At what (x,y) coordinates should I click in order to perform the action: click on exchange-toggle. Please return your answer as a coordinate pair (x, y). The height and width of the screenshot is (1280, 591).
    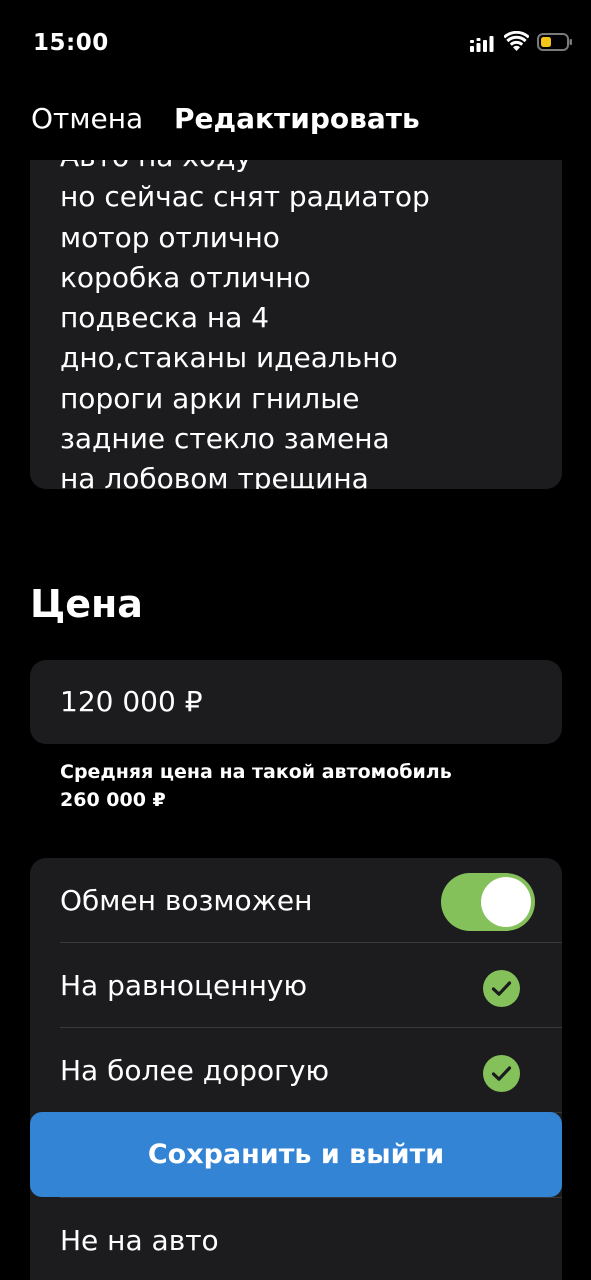
    Looking at the image, I should click on (488, 902).